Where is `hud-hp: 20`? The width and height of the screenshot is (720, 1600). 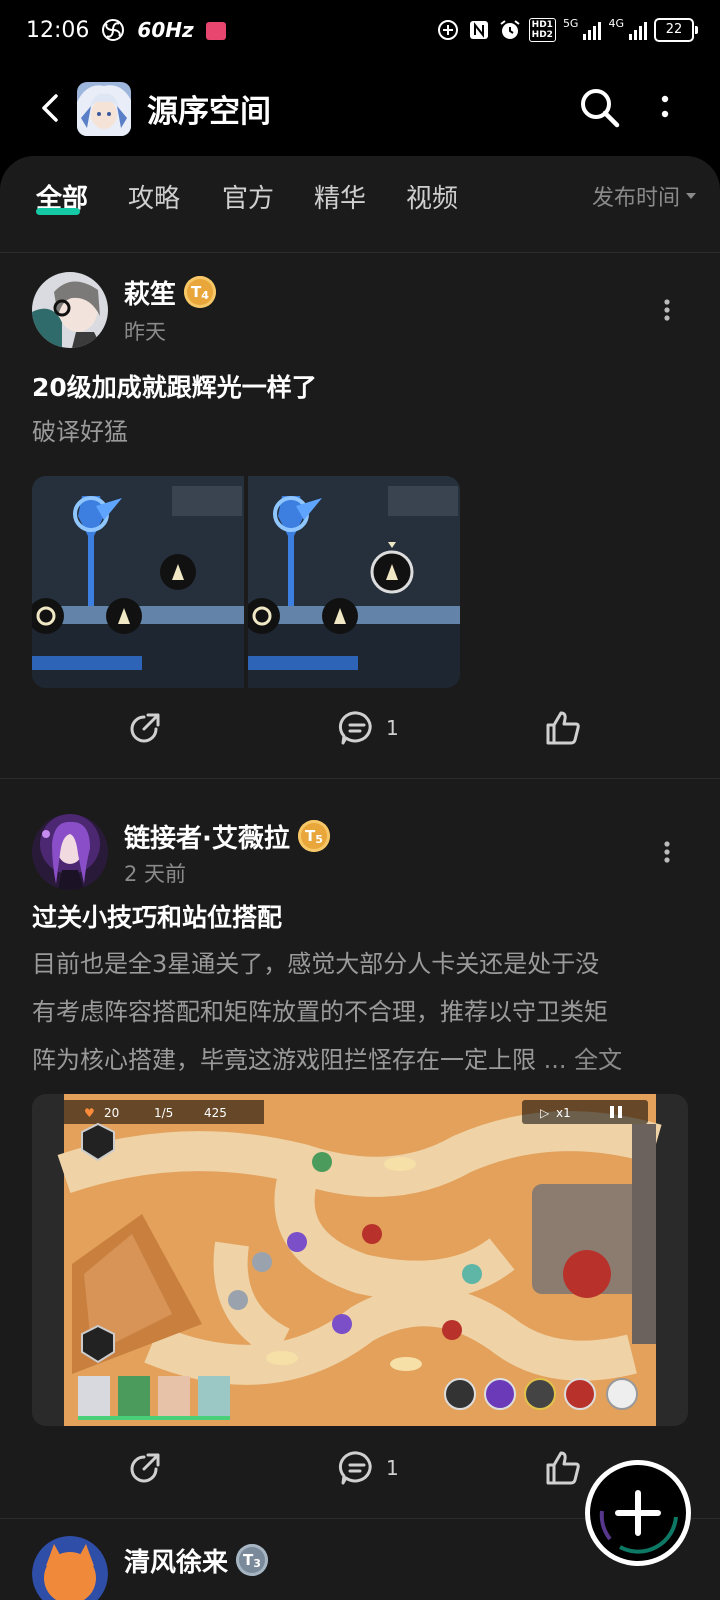
hud-hp: 20 is located at coordinates (111, 1113).